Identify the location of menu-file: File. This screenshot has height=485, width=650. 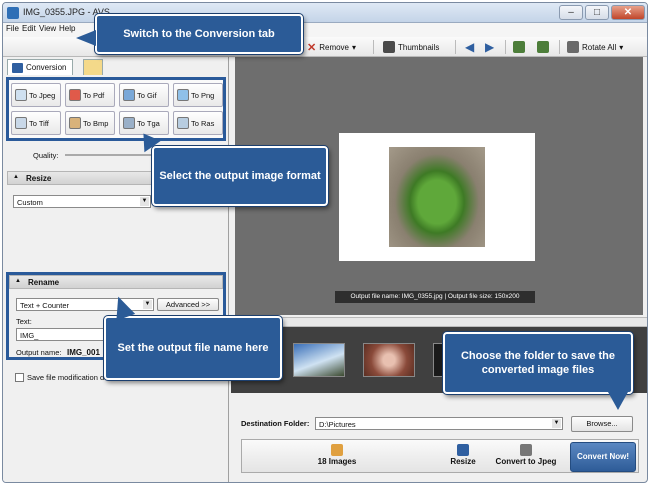
(12, 28).